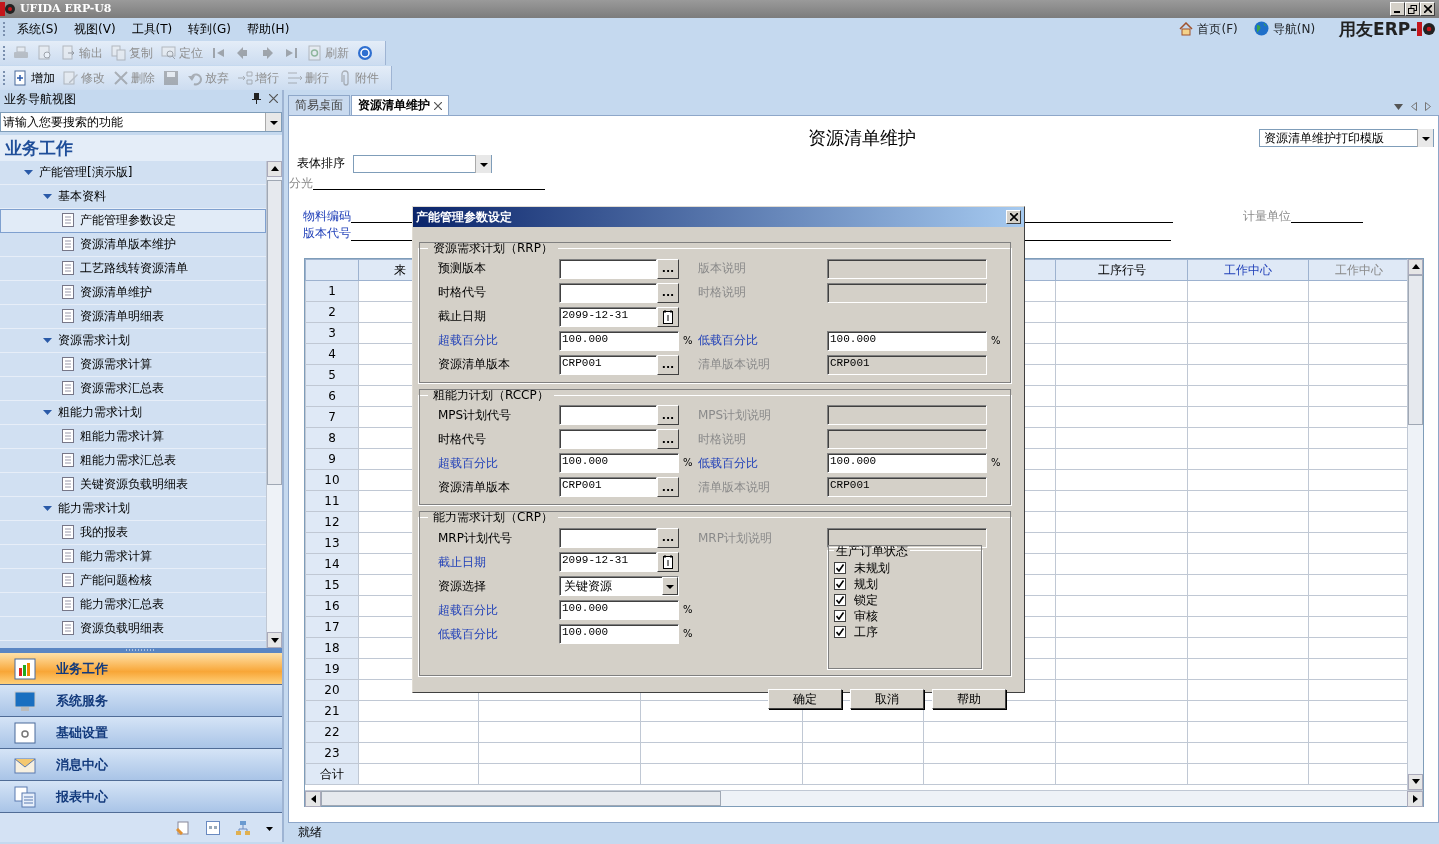 Image resolution: width=1439 pixels, height=844 pixels. I want to click on report-icon, so click(25, 796).